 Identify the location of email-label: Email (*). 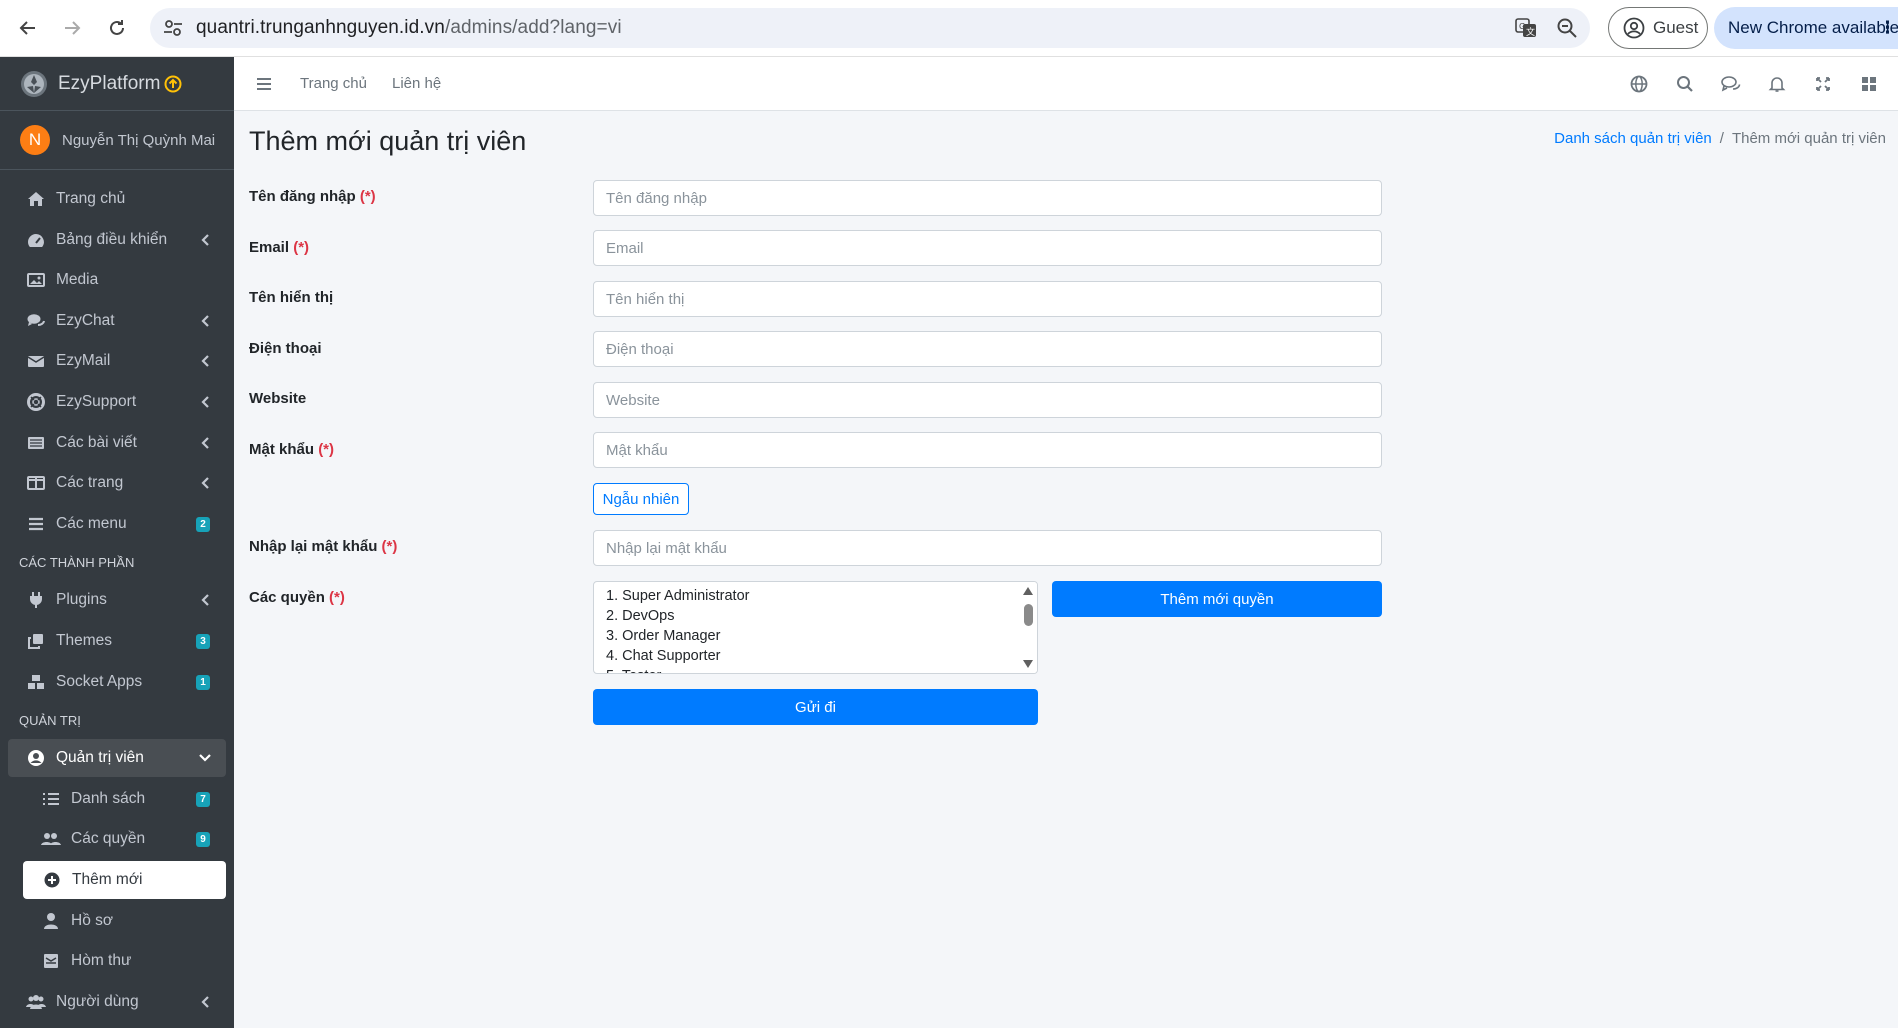
(279, 247).